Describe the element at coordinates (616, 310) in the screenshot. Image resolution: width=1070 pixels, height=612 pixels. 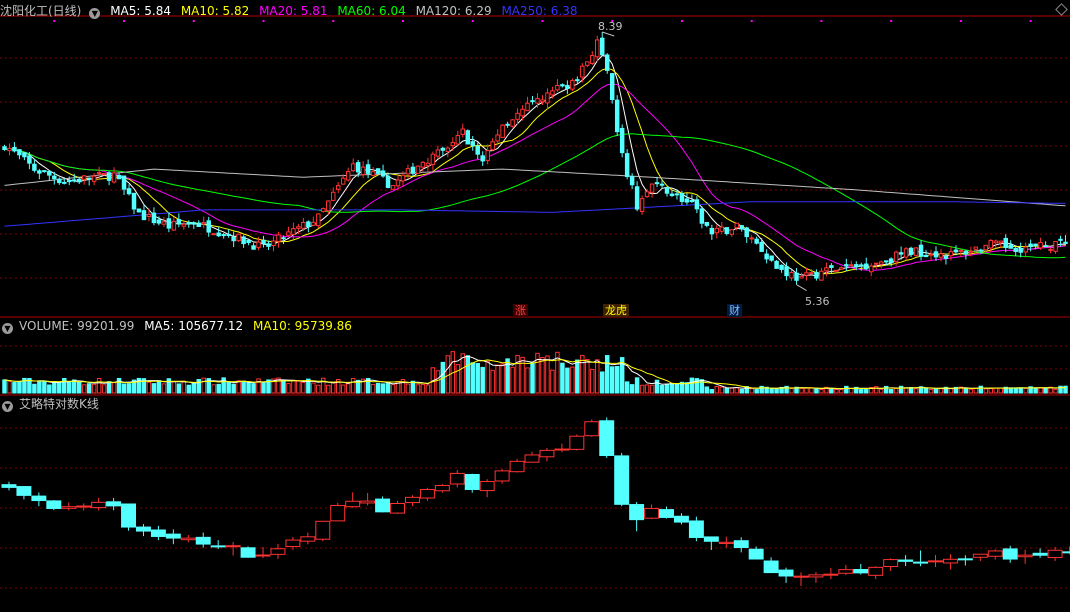
I see `dragon-tiger-marker: 龙虎` at that location.